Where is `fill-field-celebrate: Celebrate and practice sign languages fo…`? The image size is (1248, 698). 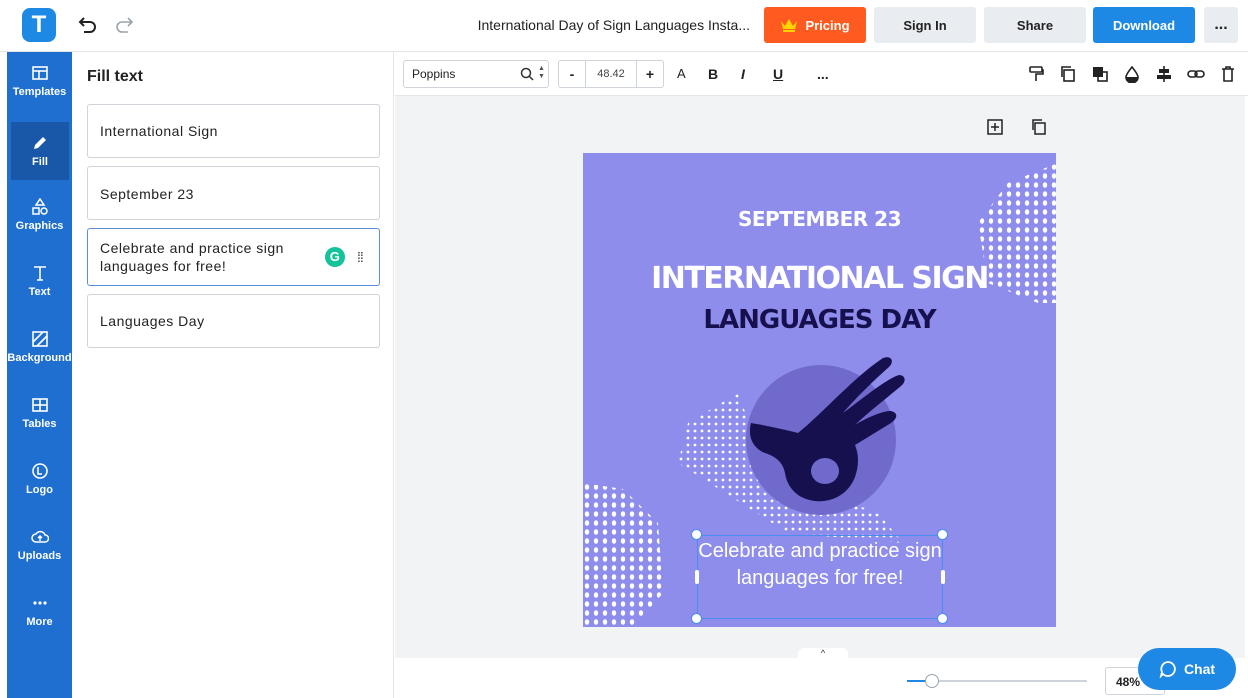
fill-field-celebrate: Celebrate and practice sign languages fo… is located at coordinates (233, 257).